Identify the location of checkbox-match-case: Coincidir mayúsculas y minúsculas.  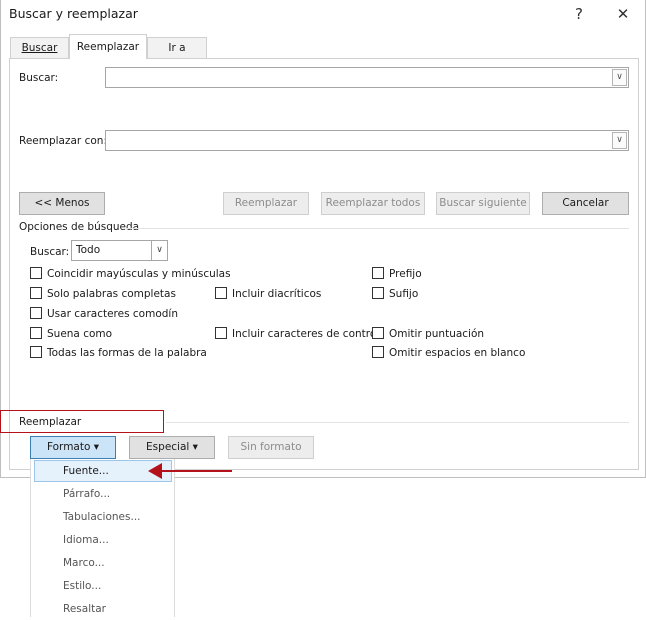
(130, 274).